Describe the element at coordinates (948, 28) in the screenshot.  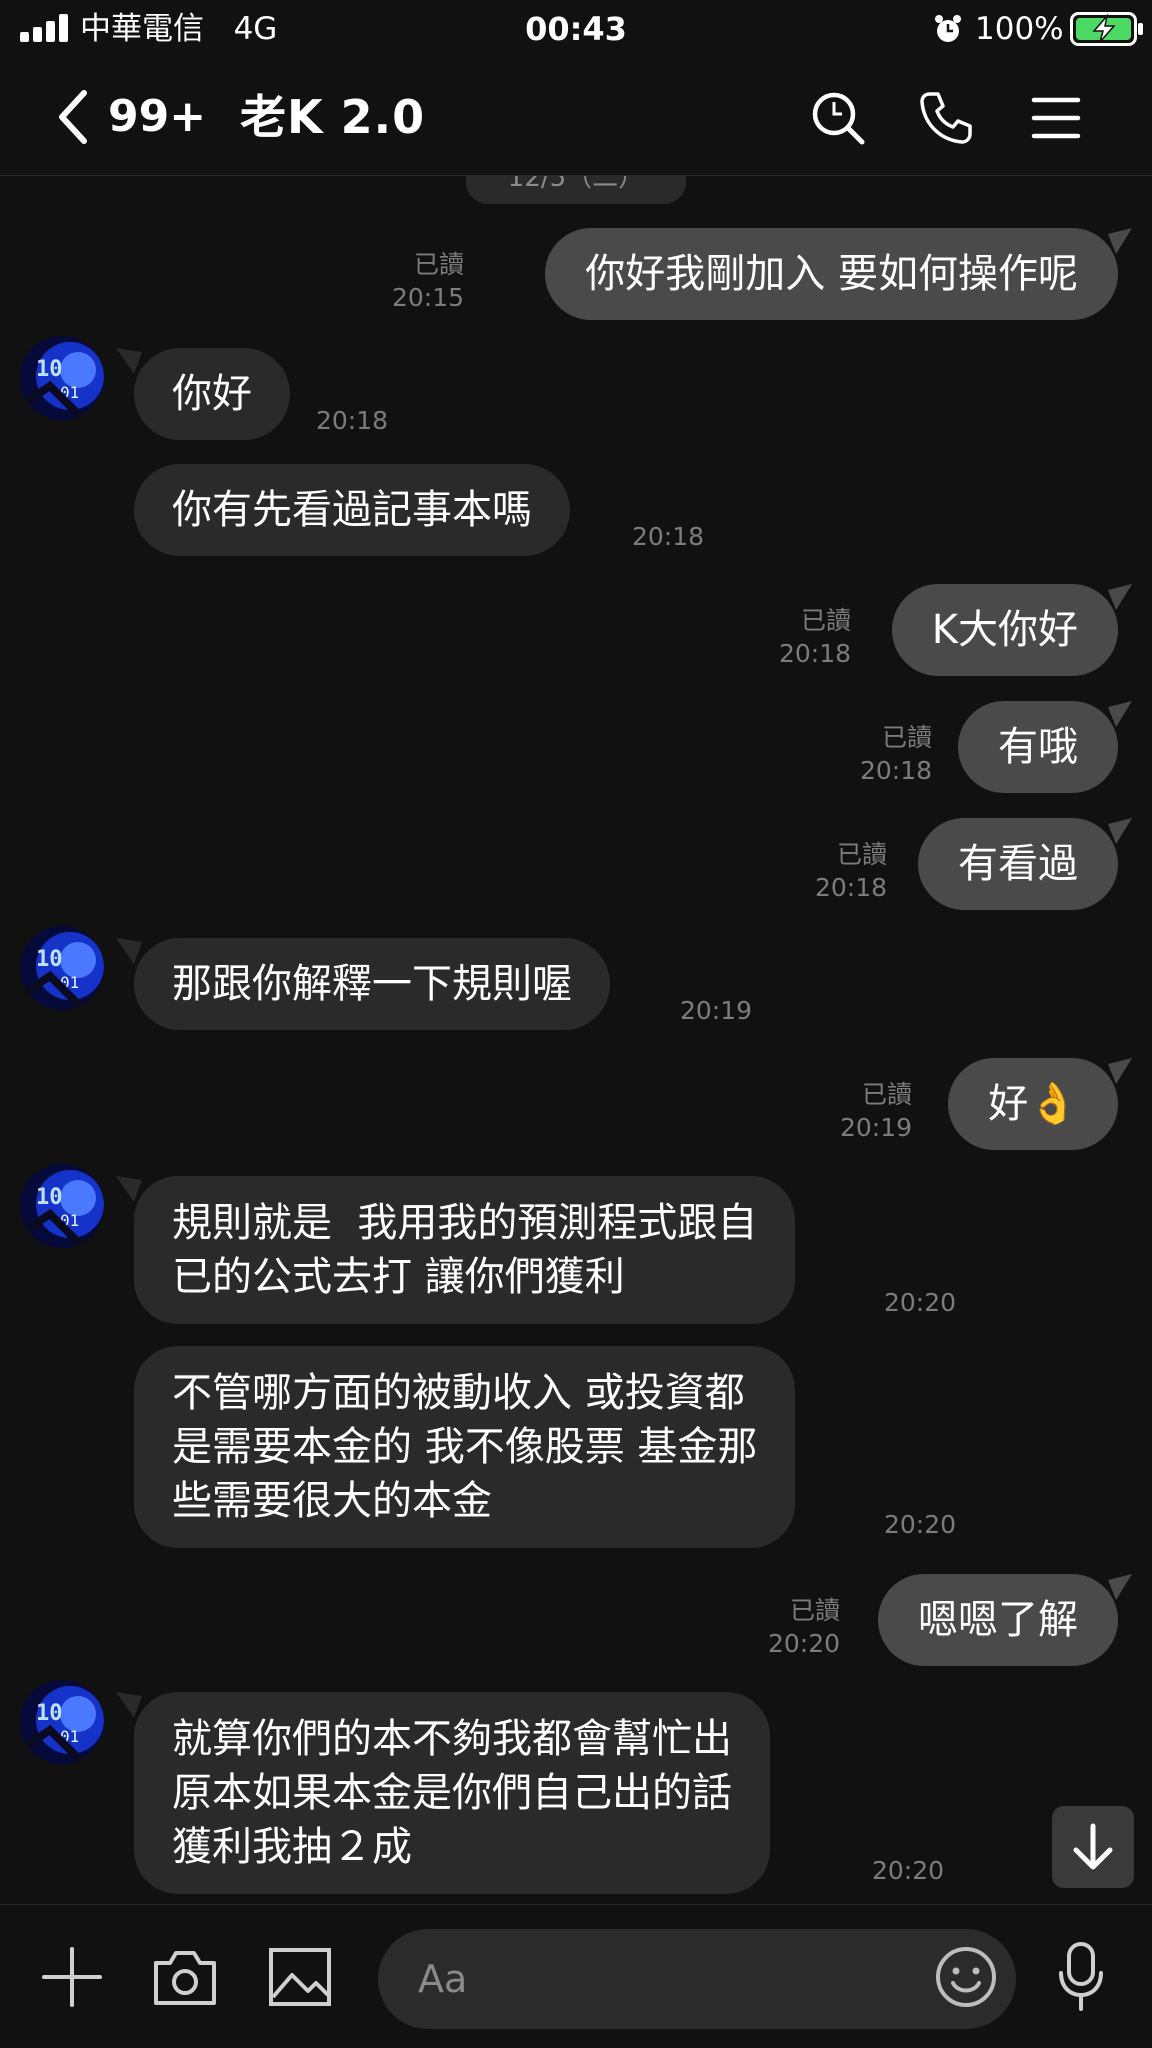
I see `alarm-icon` at that location.